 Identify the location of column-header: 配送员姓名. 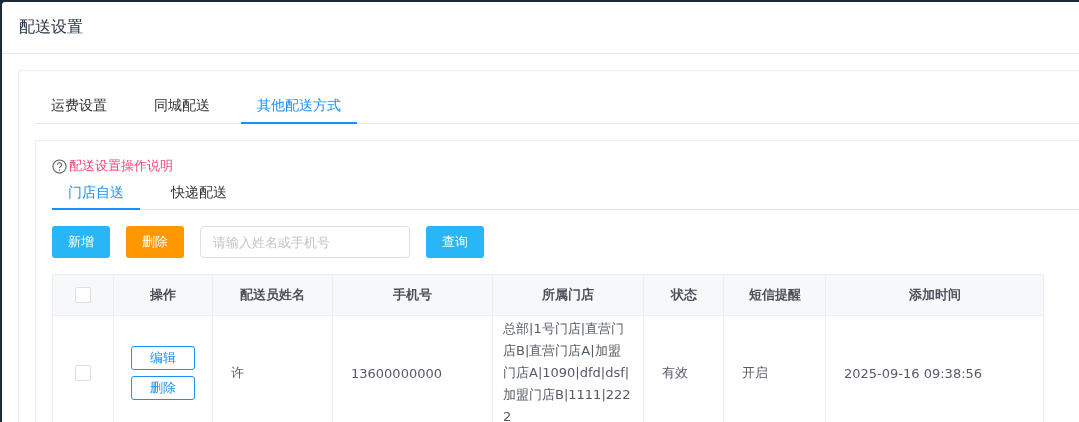
(272, 295).